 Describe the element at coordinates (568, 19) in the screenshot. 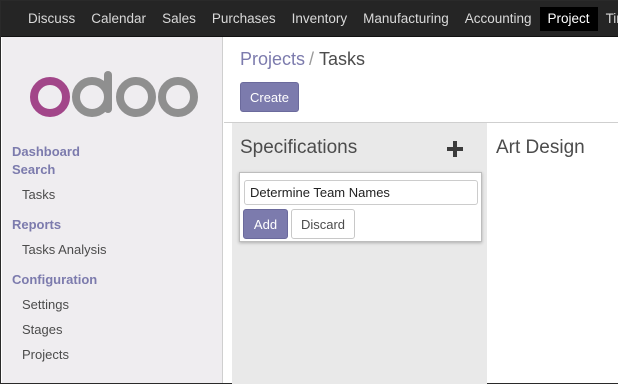

I see `menu-item-project: Project` at that location.